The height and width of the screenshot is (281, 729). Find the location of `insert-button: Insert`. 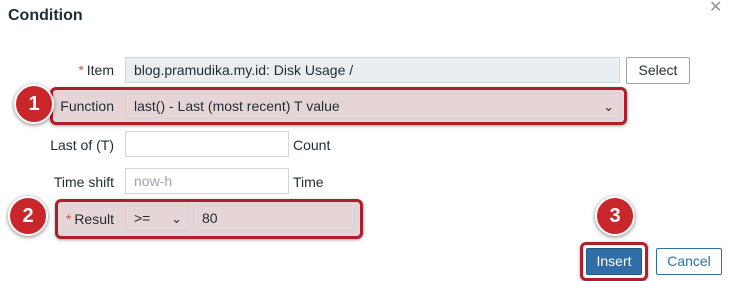

insert-button: Insert is located at coordinates (614, 261).